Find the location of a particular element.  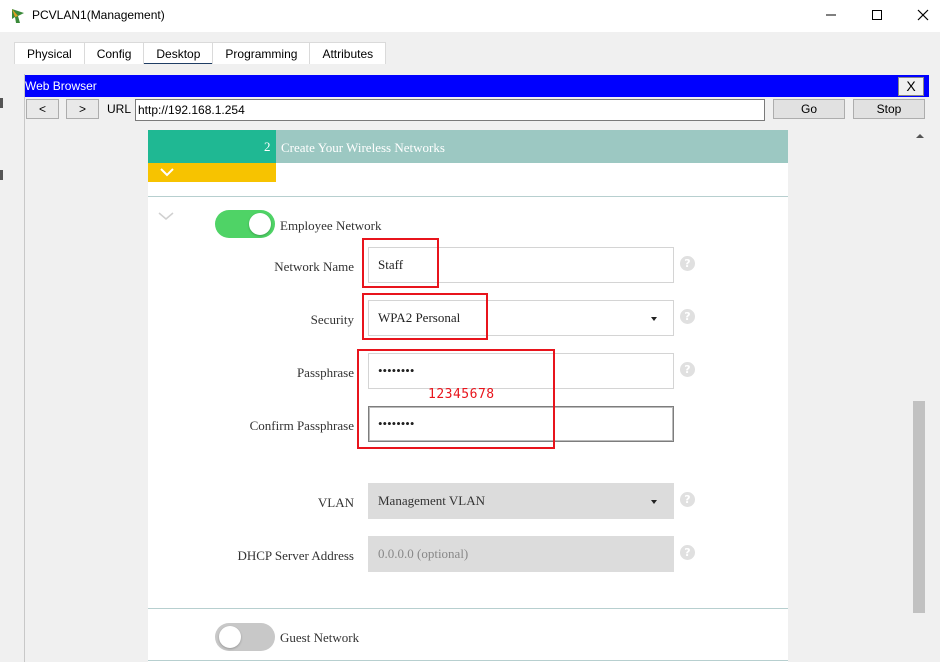

minimize-icon is located at coordinates (831, 15).